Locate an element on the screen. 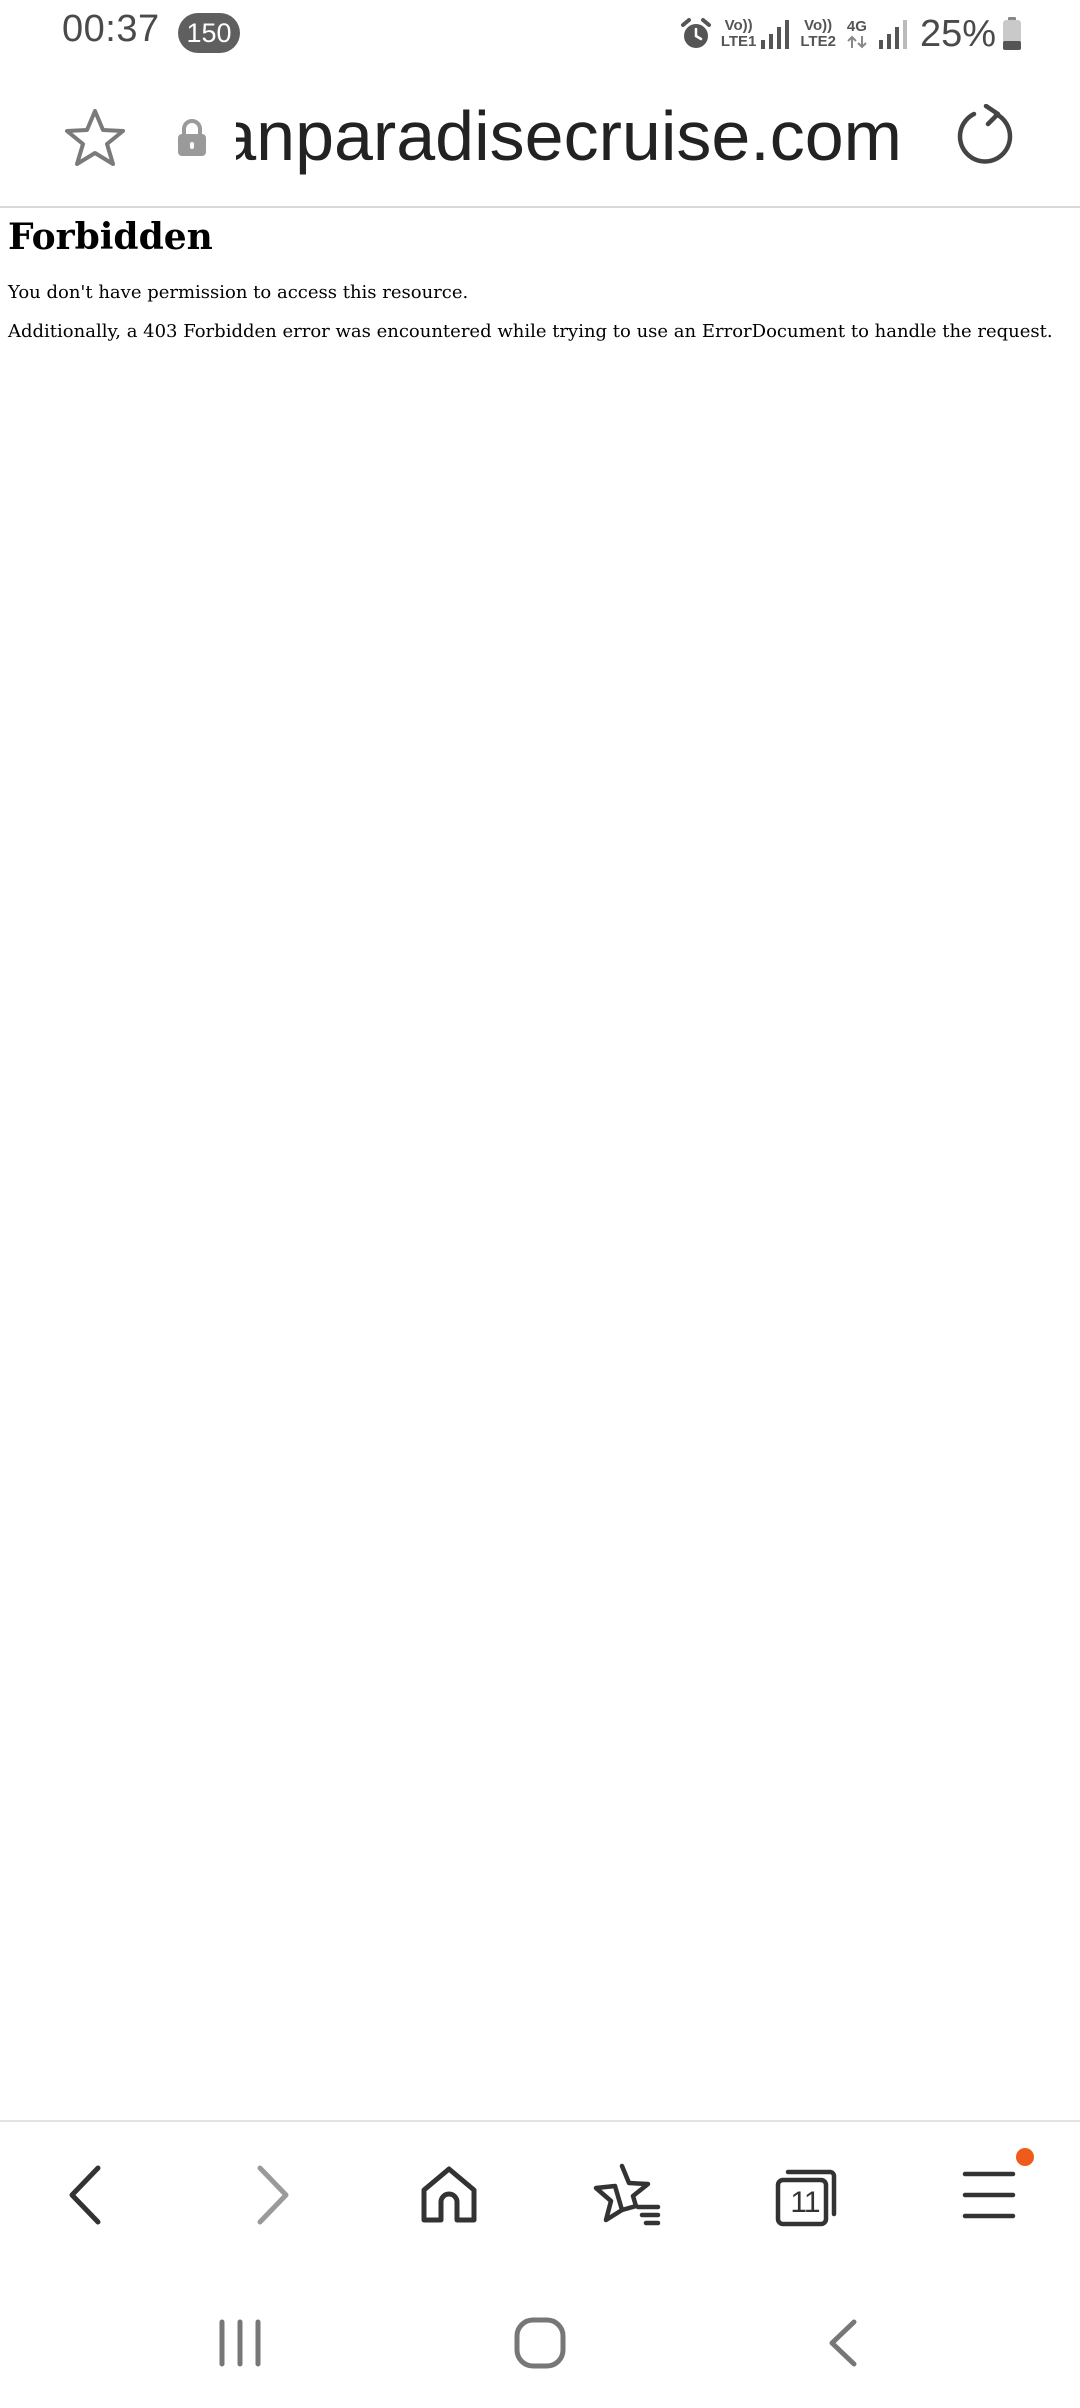 The height and width of the screenshot is (2408, 1080). alarm-icon is located at coordinates (696, 34).